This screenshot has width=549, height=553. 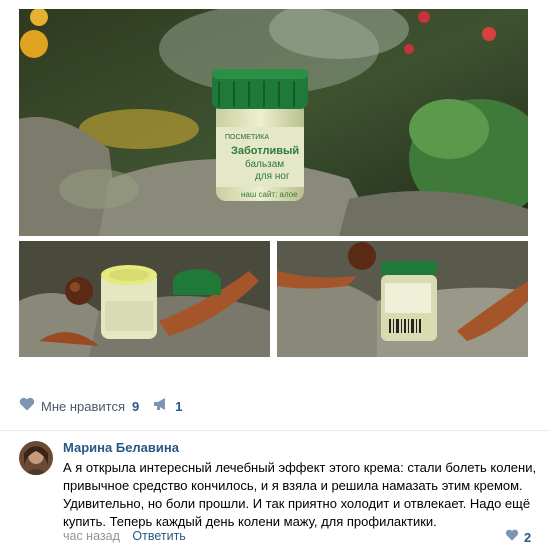 What do you see at coordinates (91, 536) in the screenshot?
I see `comment-time: час назад` at bounding box center [91, 536].